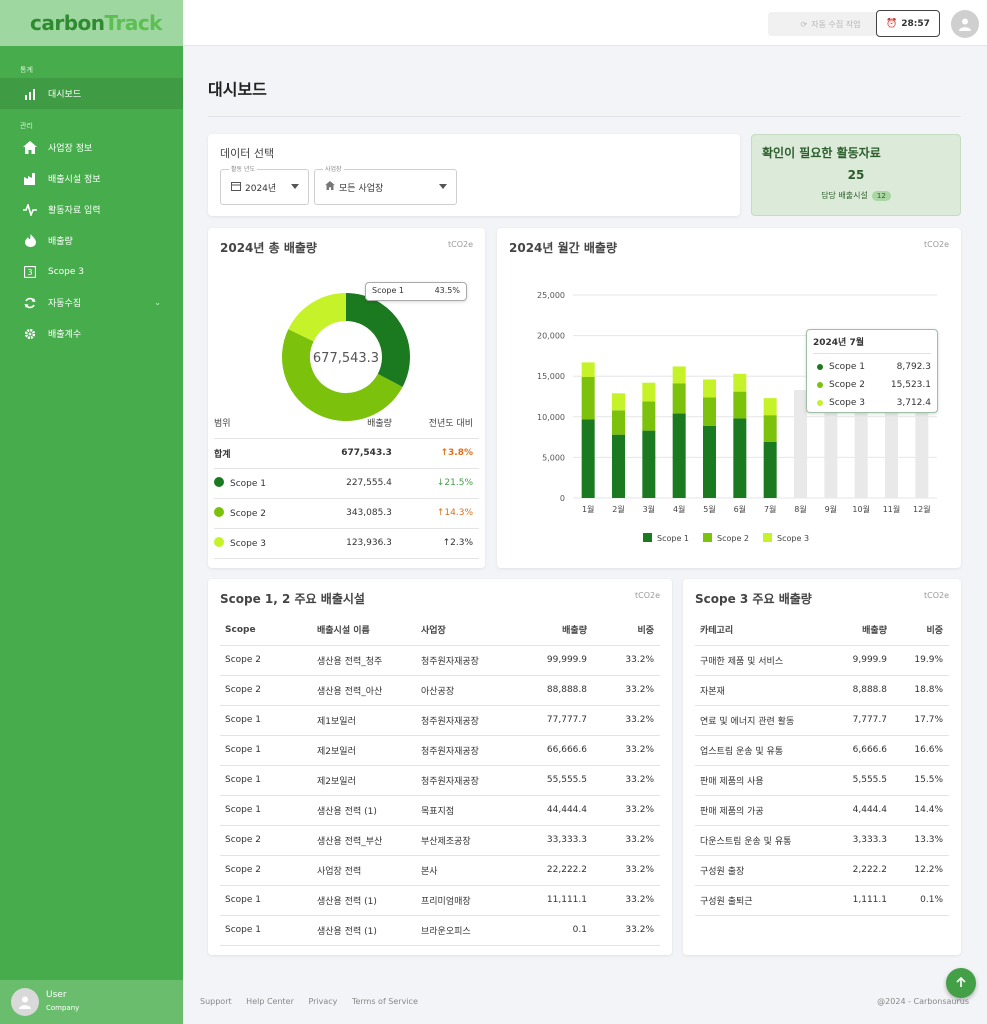 This screenshot has width=987, height=1024. Describe the element at coordinates (440, 750) in the screenshot. I see `table-row: Scope 1 제2보일러 청주원자재공장 66,666.6 33.2%` at that location.